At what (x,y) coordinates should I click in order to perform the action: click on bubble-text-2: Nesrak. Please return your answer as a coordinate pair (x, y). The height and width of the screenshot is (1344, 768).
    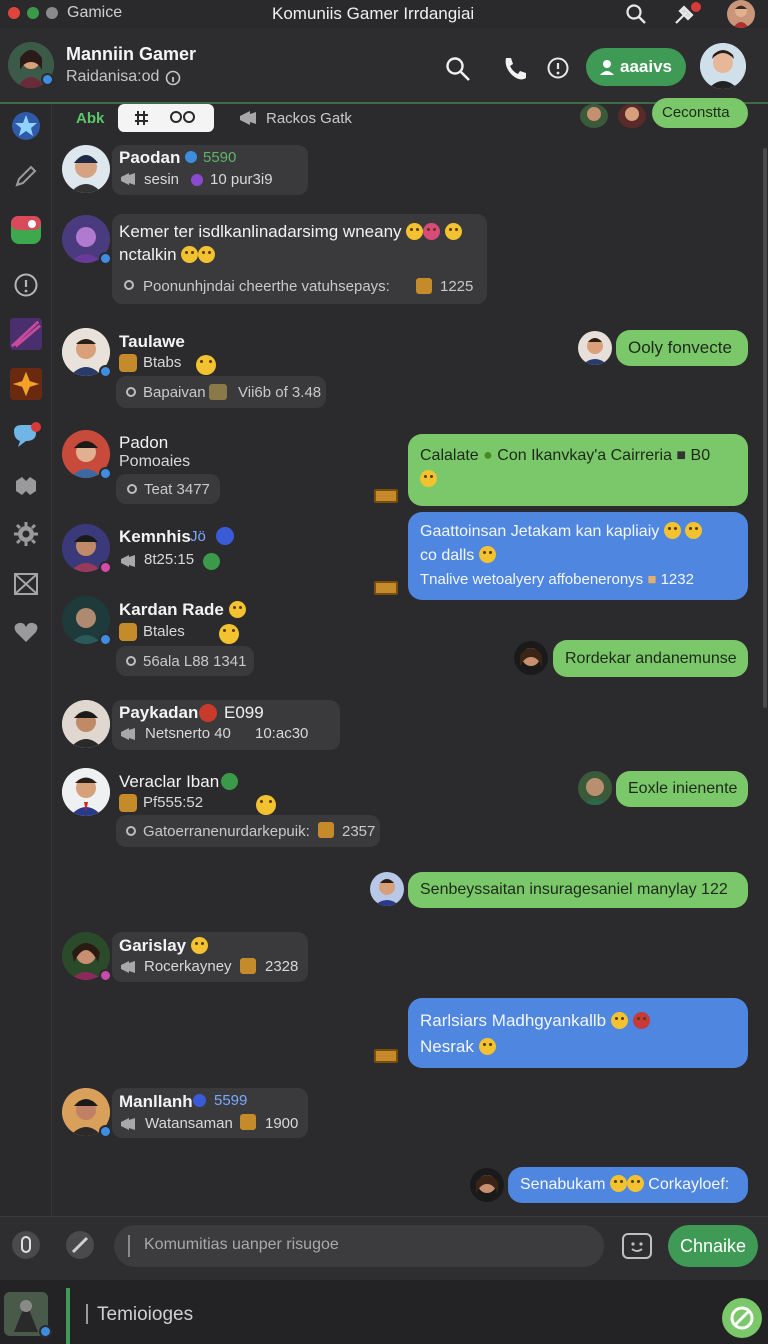
    Looking at the image, I should click on (447, 1046).